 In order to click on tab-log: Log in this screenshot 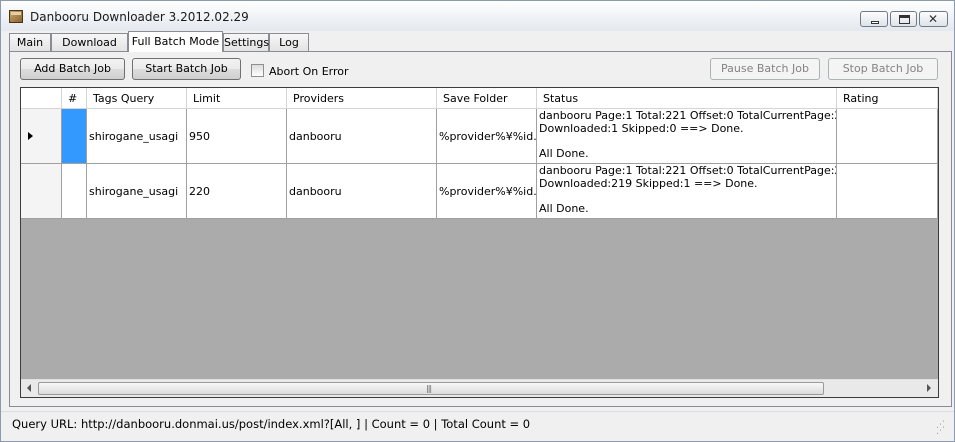, I will do `click(289, 42)`.